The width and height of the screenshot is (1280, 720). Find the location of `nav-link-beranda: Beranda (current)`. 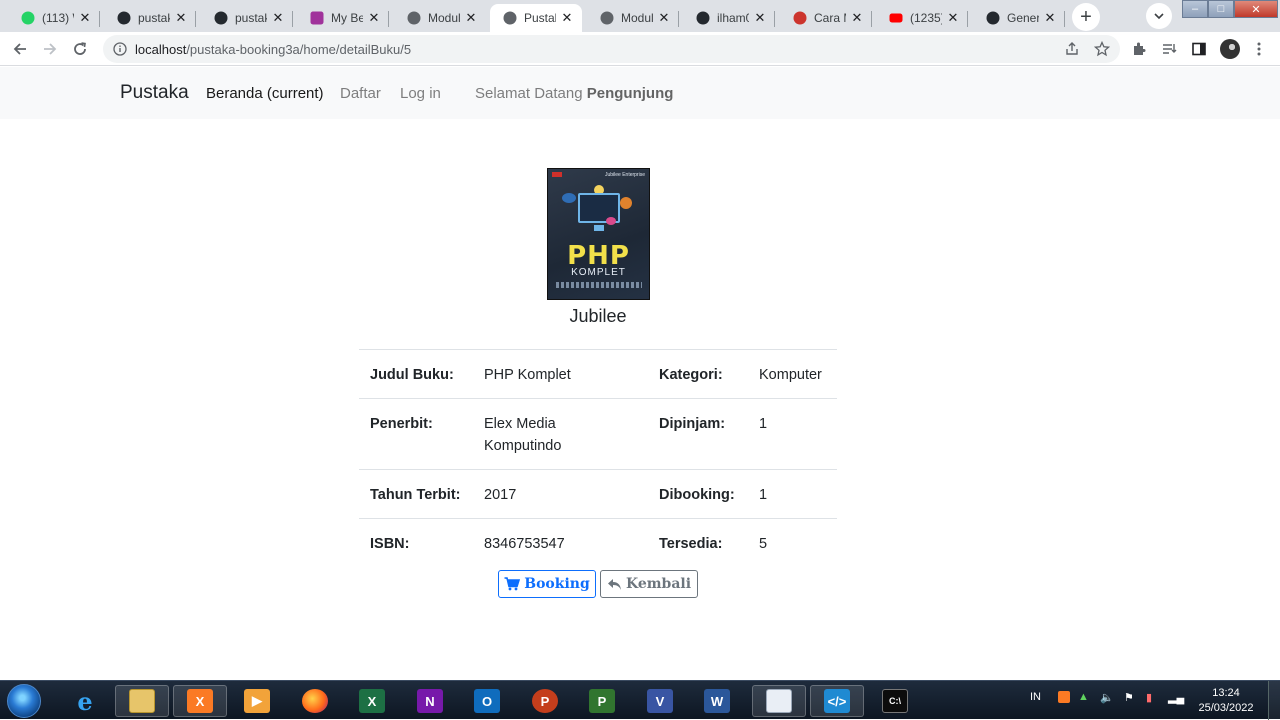

nav-link-beranda: Beranda (current) is located at coordinates (265, 93).